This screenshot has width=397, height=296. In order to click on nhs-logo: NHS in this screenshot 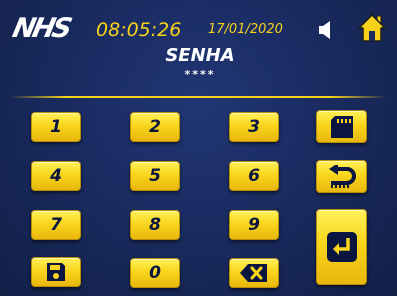, I will do `click(41, 28)`.